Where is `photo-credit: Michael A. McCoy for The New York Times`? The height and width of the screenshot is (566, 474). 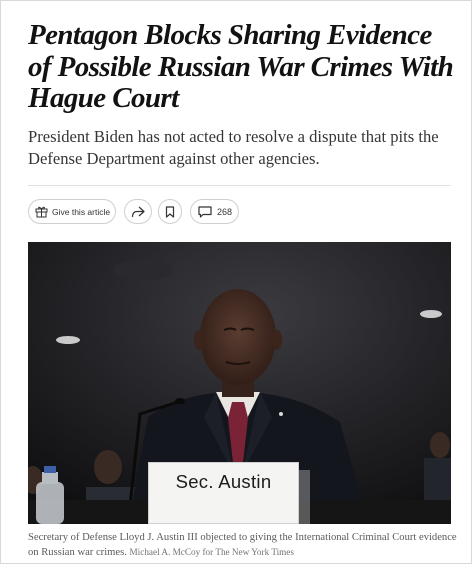 photo-credit: Michael A. McCoy for The New York Times is located at coordinates (211, 552).